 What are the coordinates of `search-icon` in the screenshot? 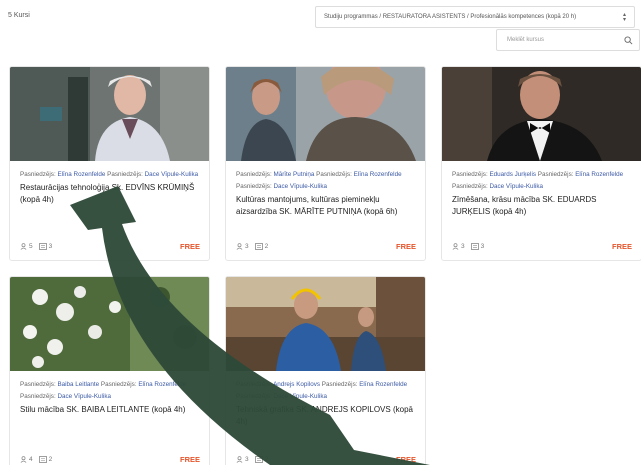 It's located at (628, 40).